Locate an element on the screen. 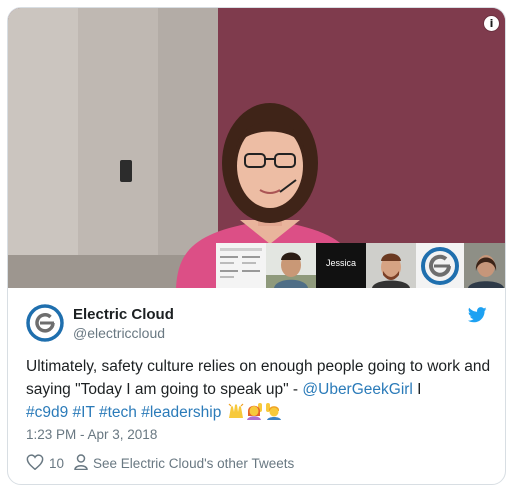  person-raising-hand-emoji is located at coordinates (274, 414).